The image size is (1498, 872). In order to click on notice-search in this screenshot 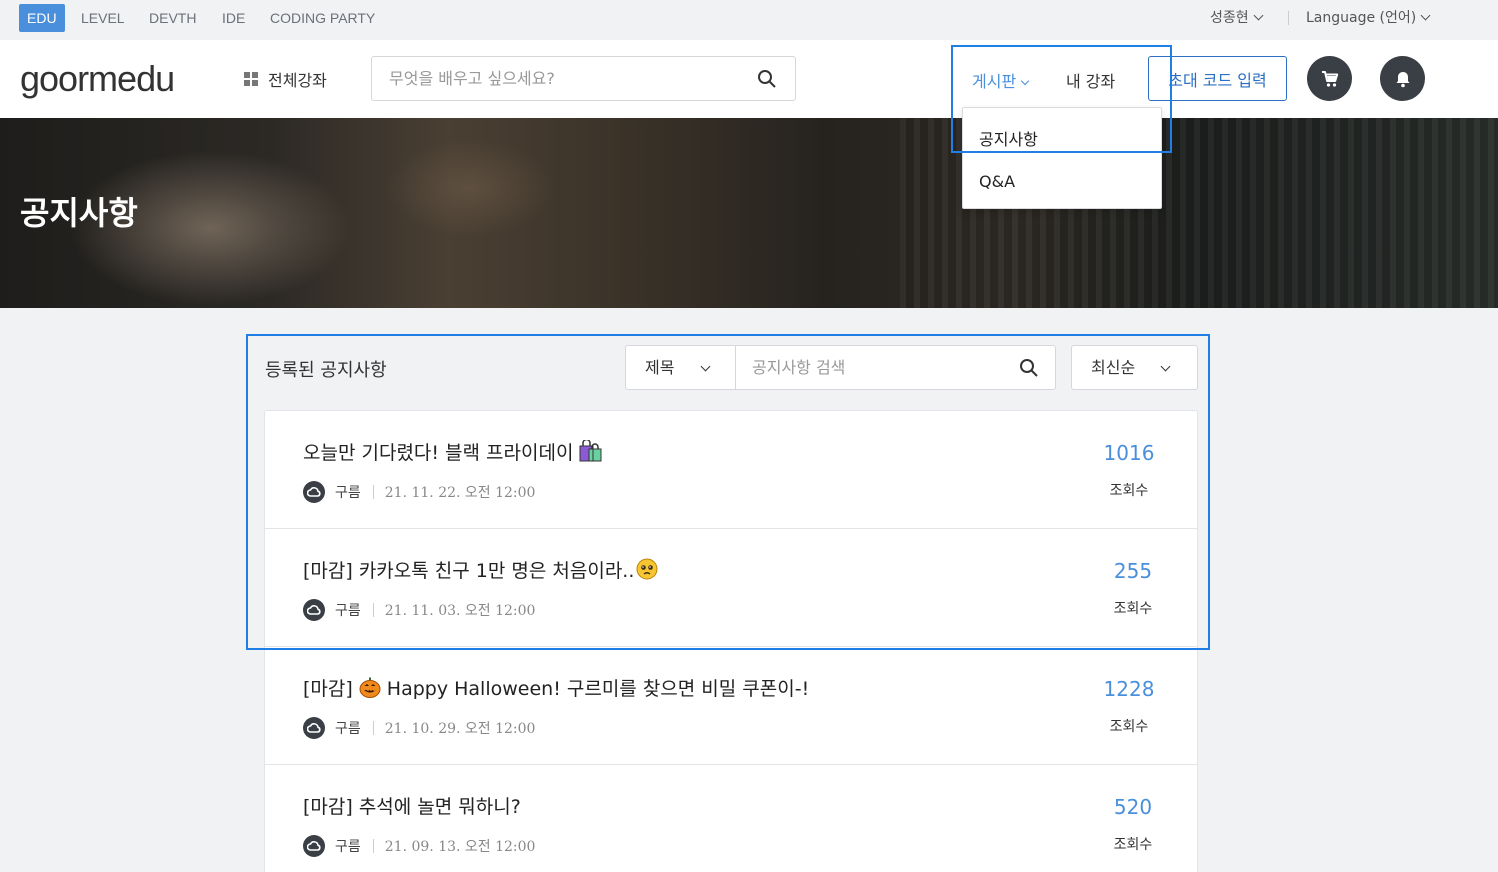, I will do `click(895, 367)`.